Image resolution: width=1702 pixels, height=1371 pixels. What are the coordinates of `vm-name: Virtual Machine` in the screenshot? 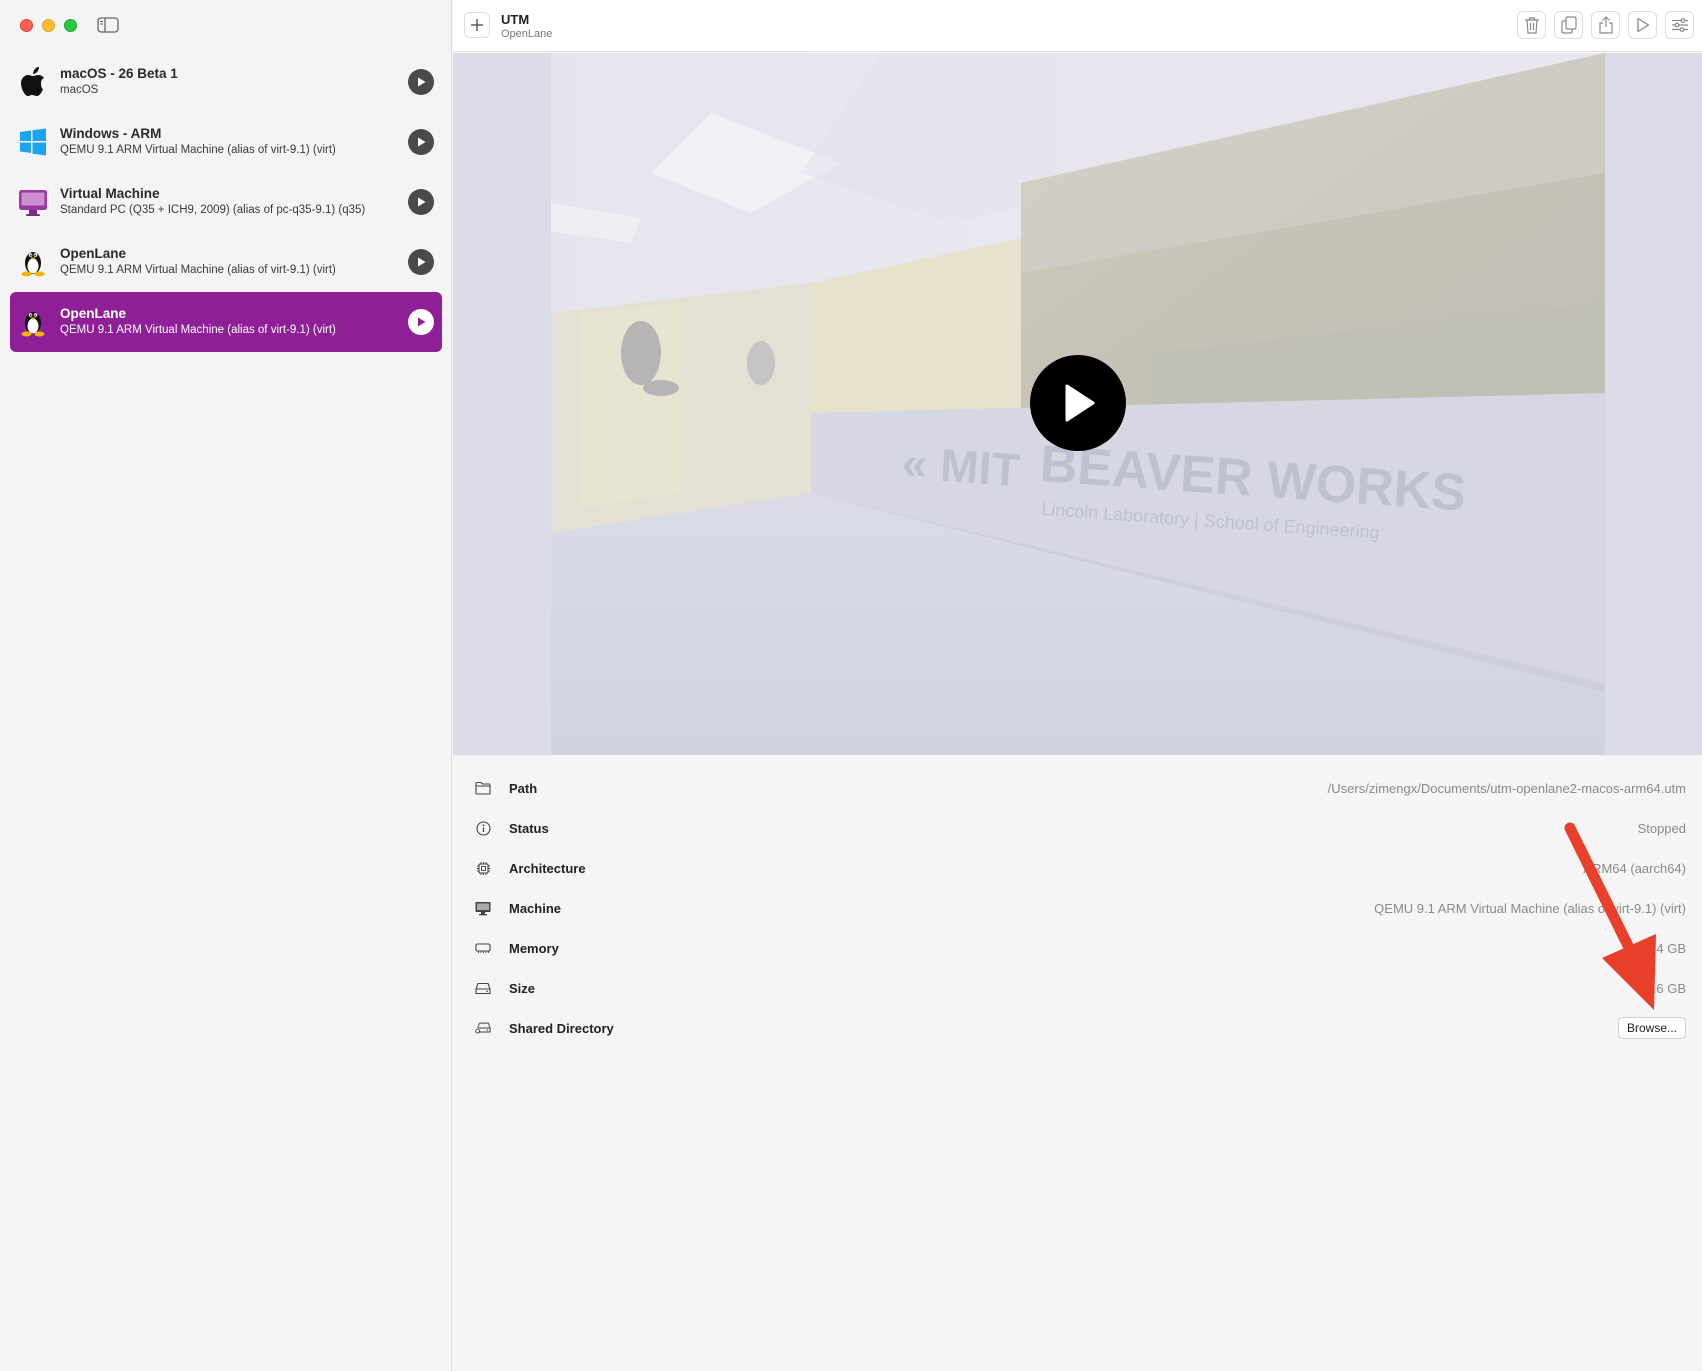 It's located at (110, 194).